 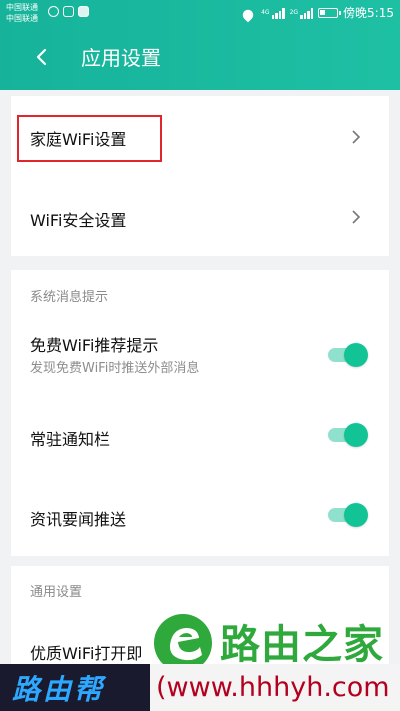 I want to click on list-item-news-push: 资讯要闻推送, so click(x=200, y=517).